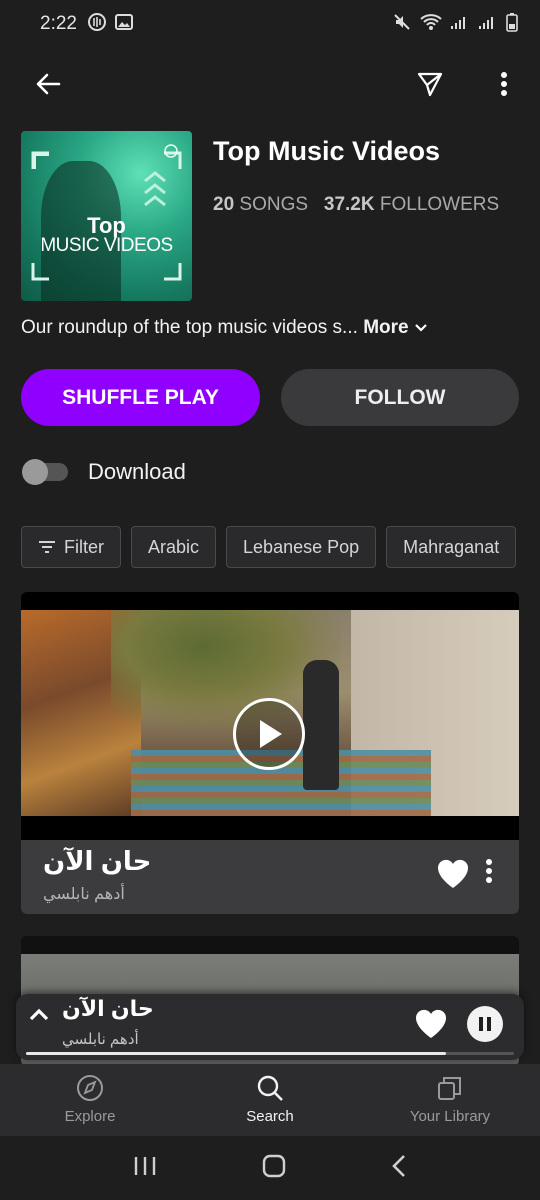  I want to click on nav-search: Search, so click(270, 1100).